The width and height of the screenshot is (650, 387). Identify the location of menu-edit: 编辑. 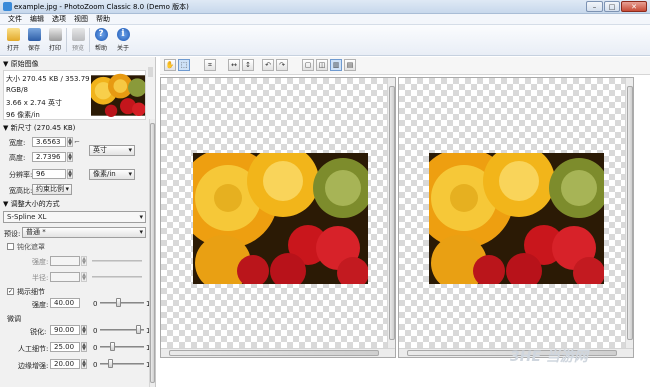
(37, 19).